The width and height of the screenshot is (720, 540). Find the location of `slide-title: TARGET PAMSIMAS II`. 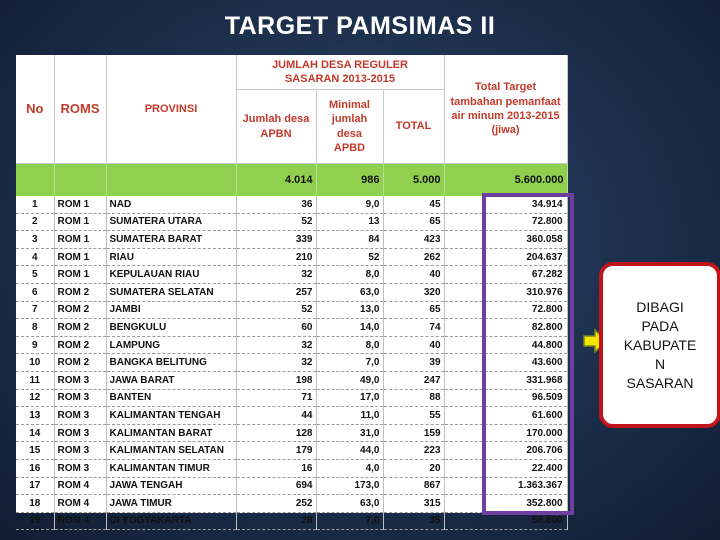

slide-title: TARGET PAMSIMAS II is located at coordinates (360, 26).